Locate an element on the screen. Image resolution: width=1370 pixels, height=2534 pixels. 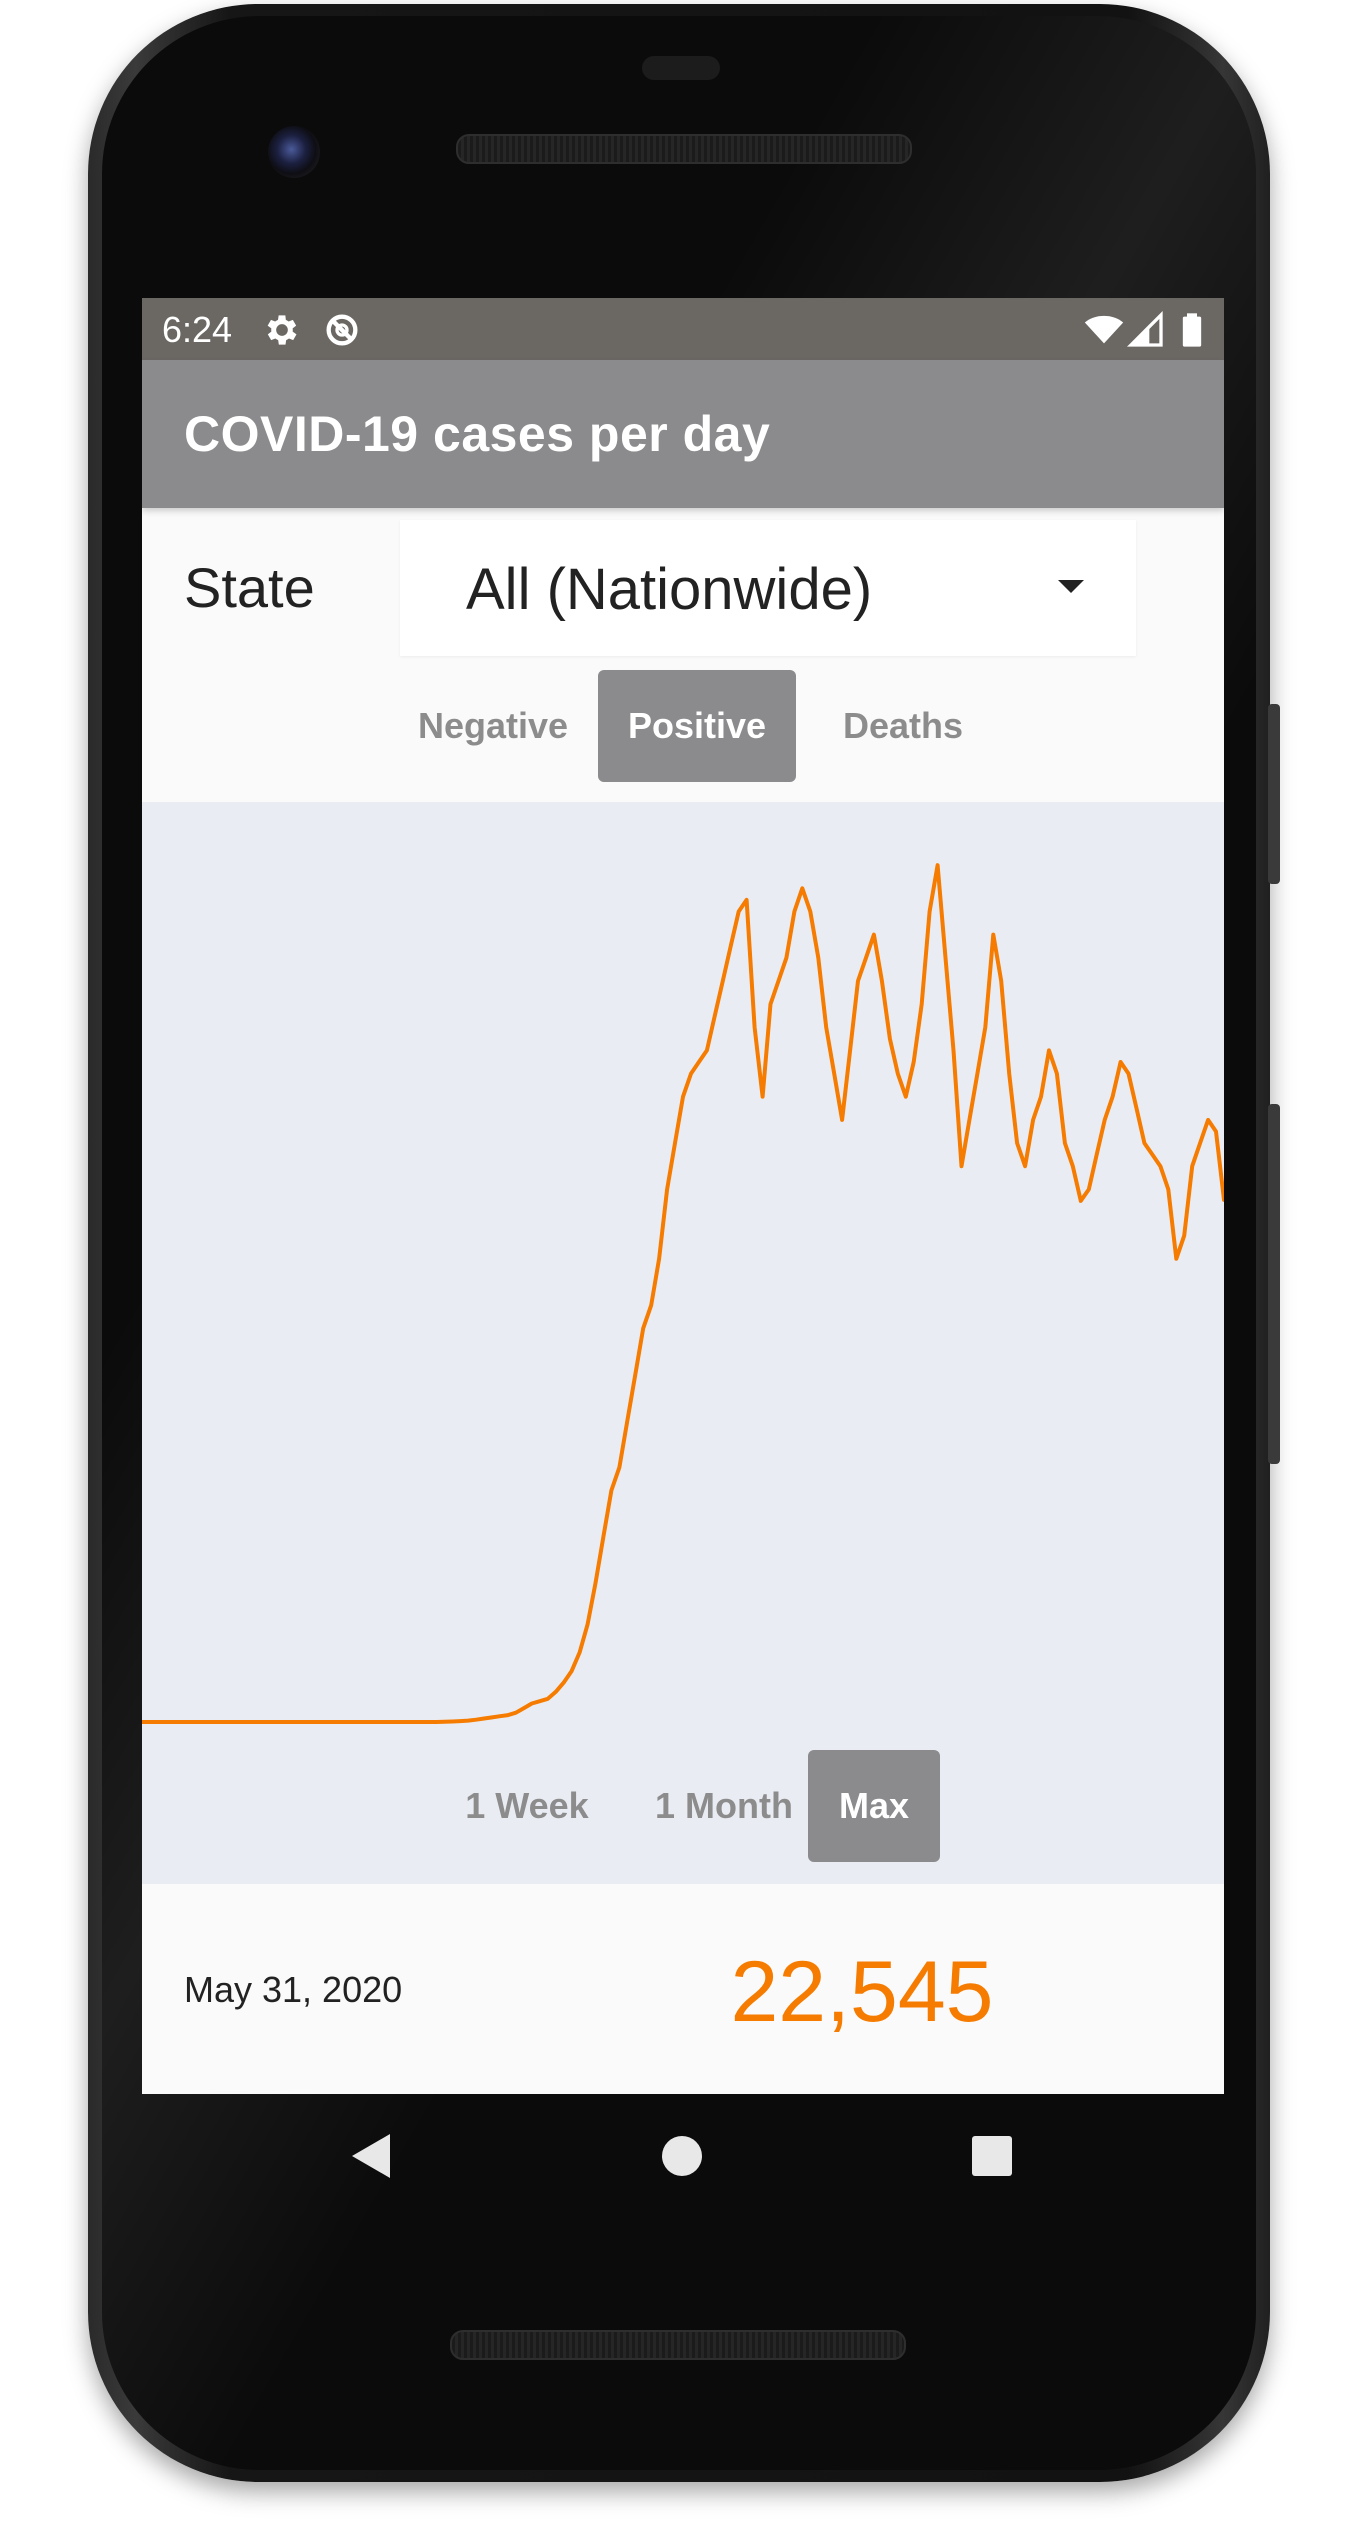
back-icon is located at coordinates (371, 2156).